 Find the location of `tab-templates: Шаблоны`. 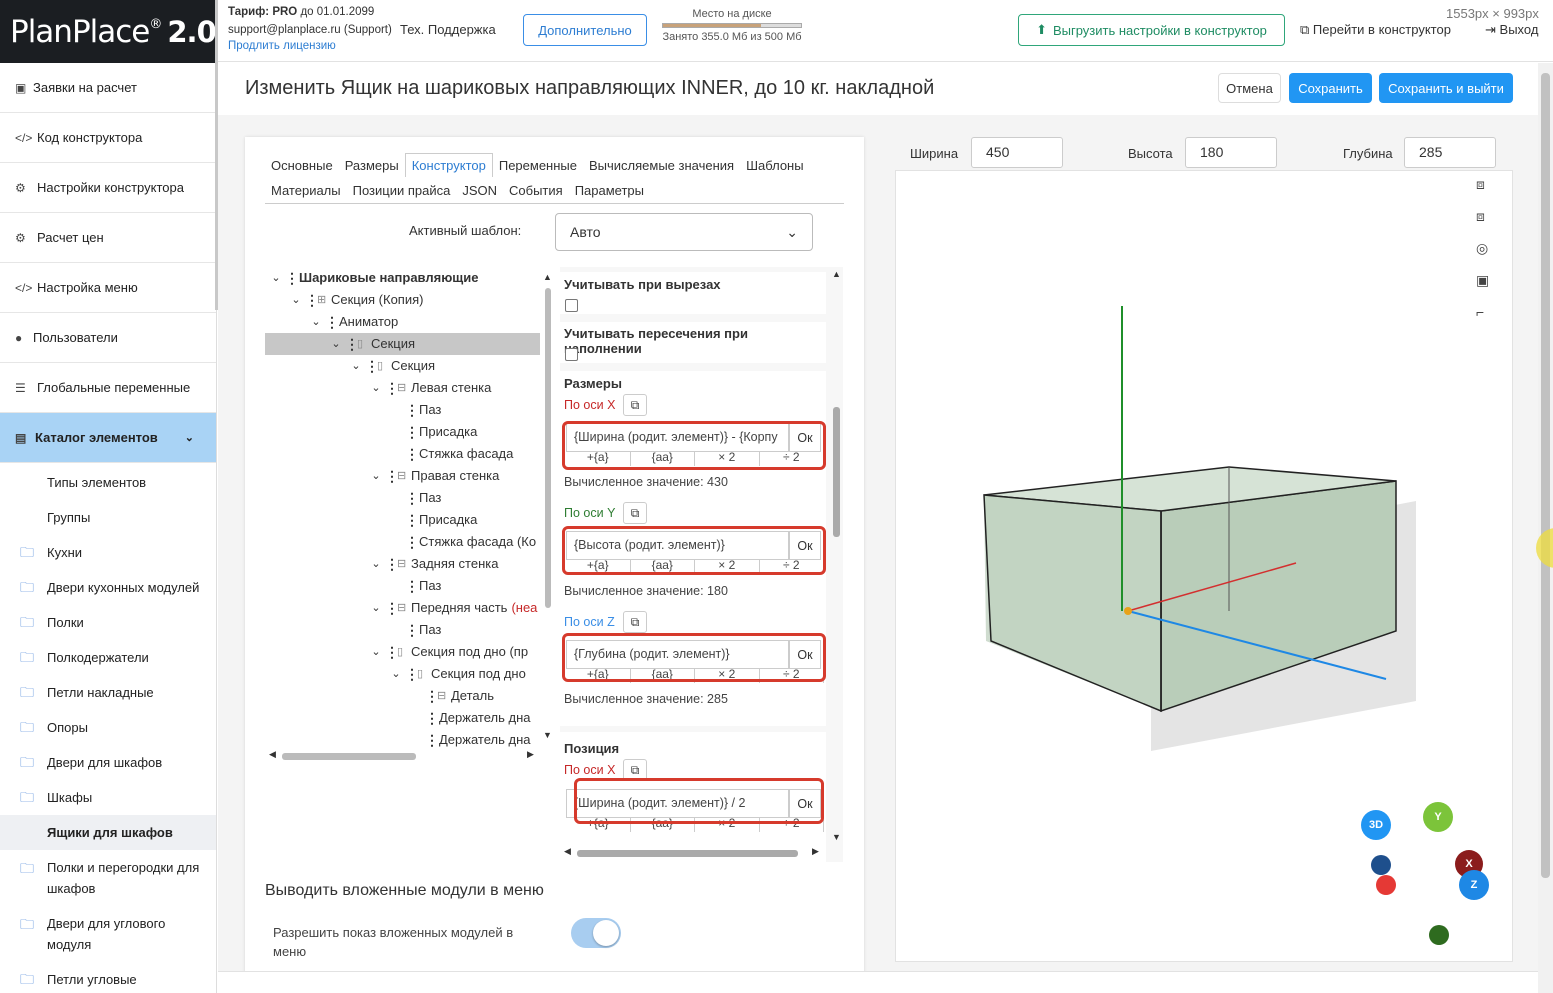

tab-templates: Шаблоны is located at coordinates (775, 166).